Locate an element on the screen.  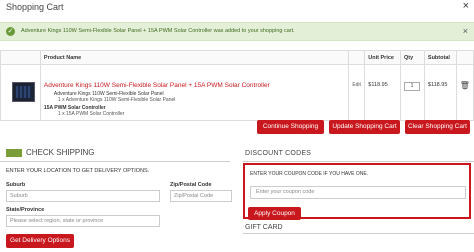
coupon-input: Enter your coupon code is located at coordinates (358, 192).